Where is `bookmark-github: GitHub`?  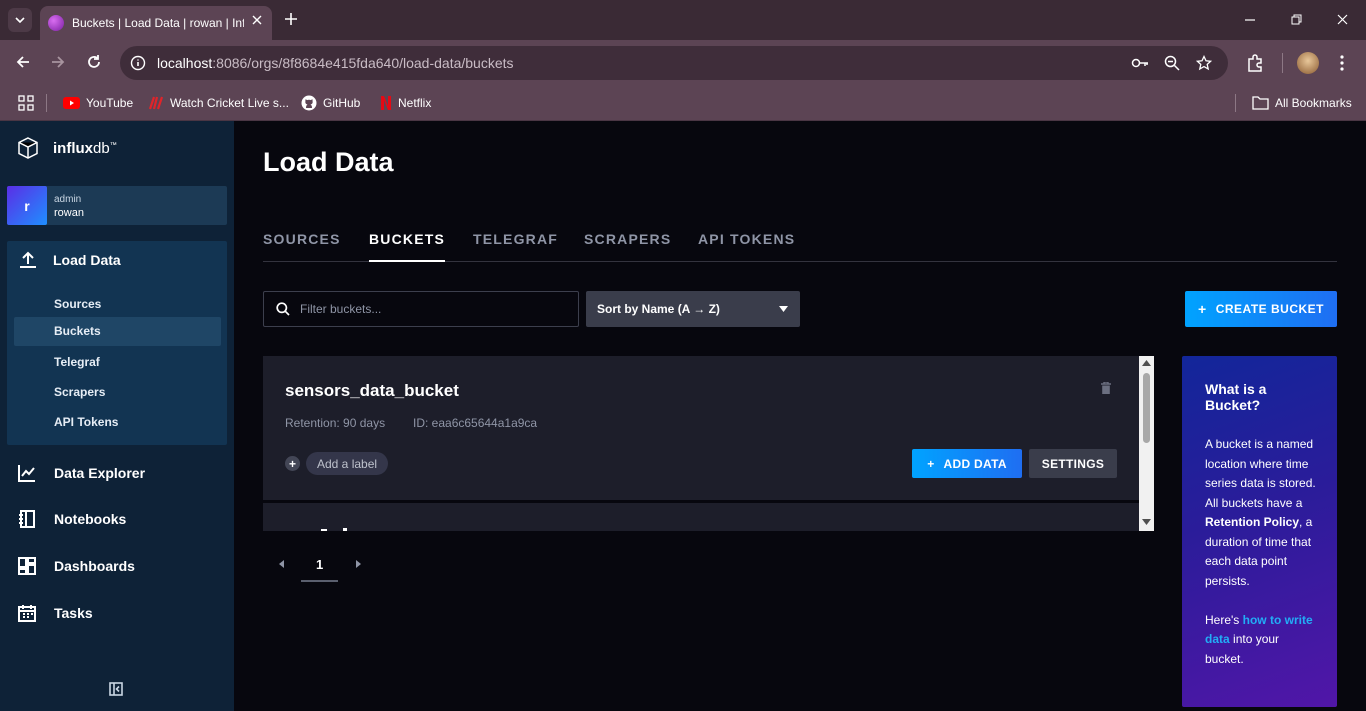 bookmark-github: GitHub is located at coordinates (330, 103).